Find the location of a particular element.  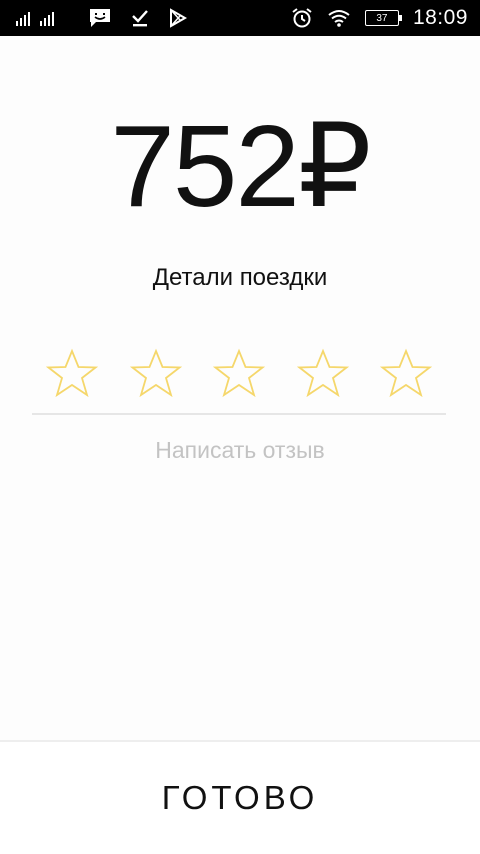

rating-stars is located at coordinates (239, 374).